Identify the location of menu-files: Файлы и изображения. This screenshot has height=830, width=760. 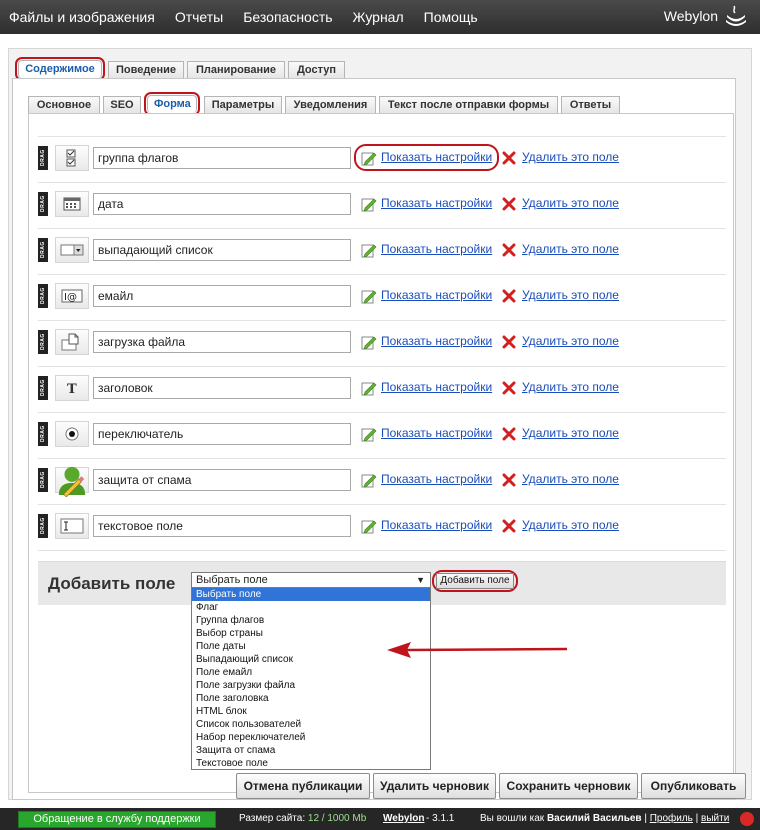
(82, 17).